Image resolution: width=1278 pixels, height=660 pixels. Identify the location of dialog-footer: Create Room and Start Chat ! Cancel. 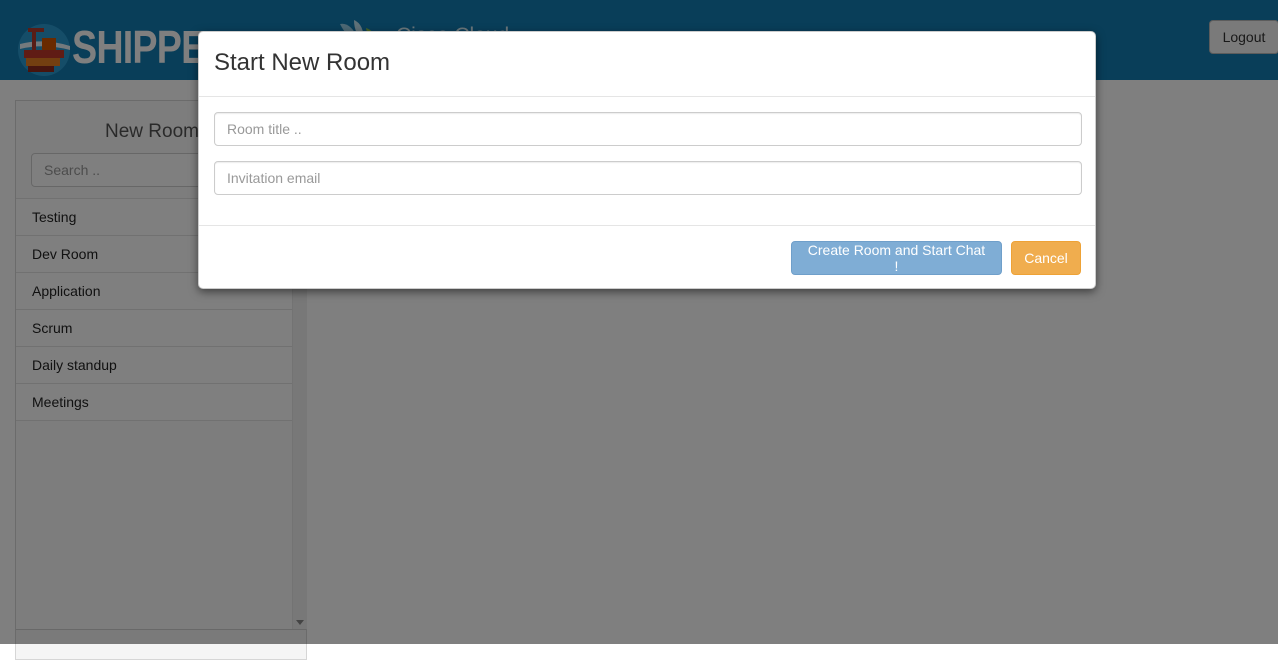
(647, 257).